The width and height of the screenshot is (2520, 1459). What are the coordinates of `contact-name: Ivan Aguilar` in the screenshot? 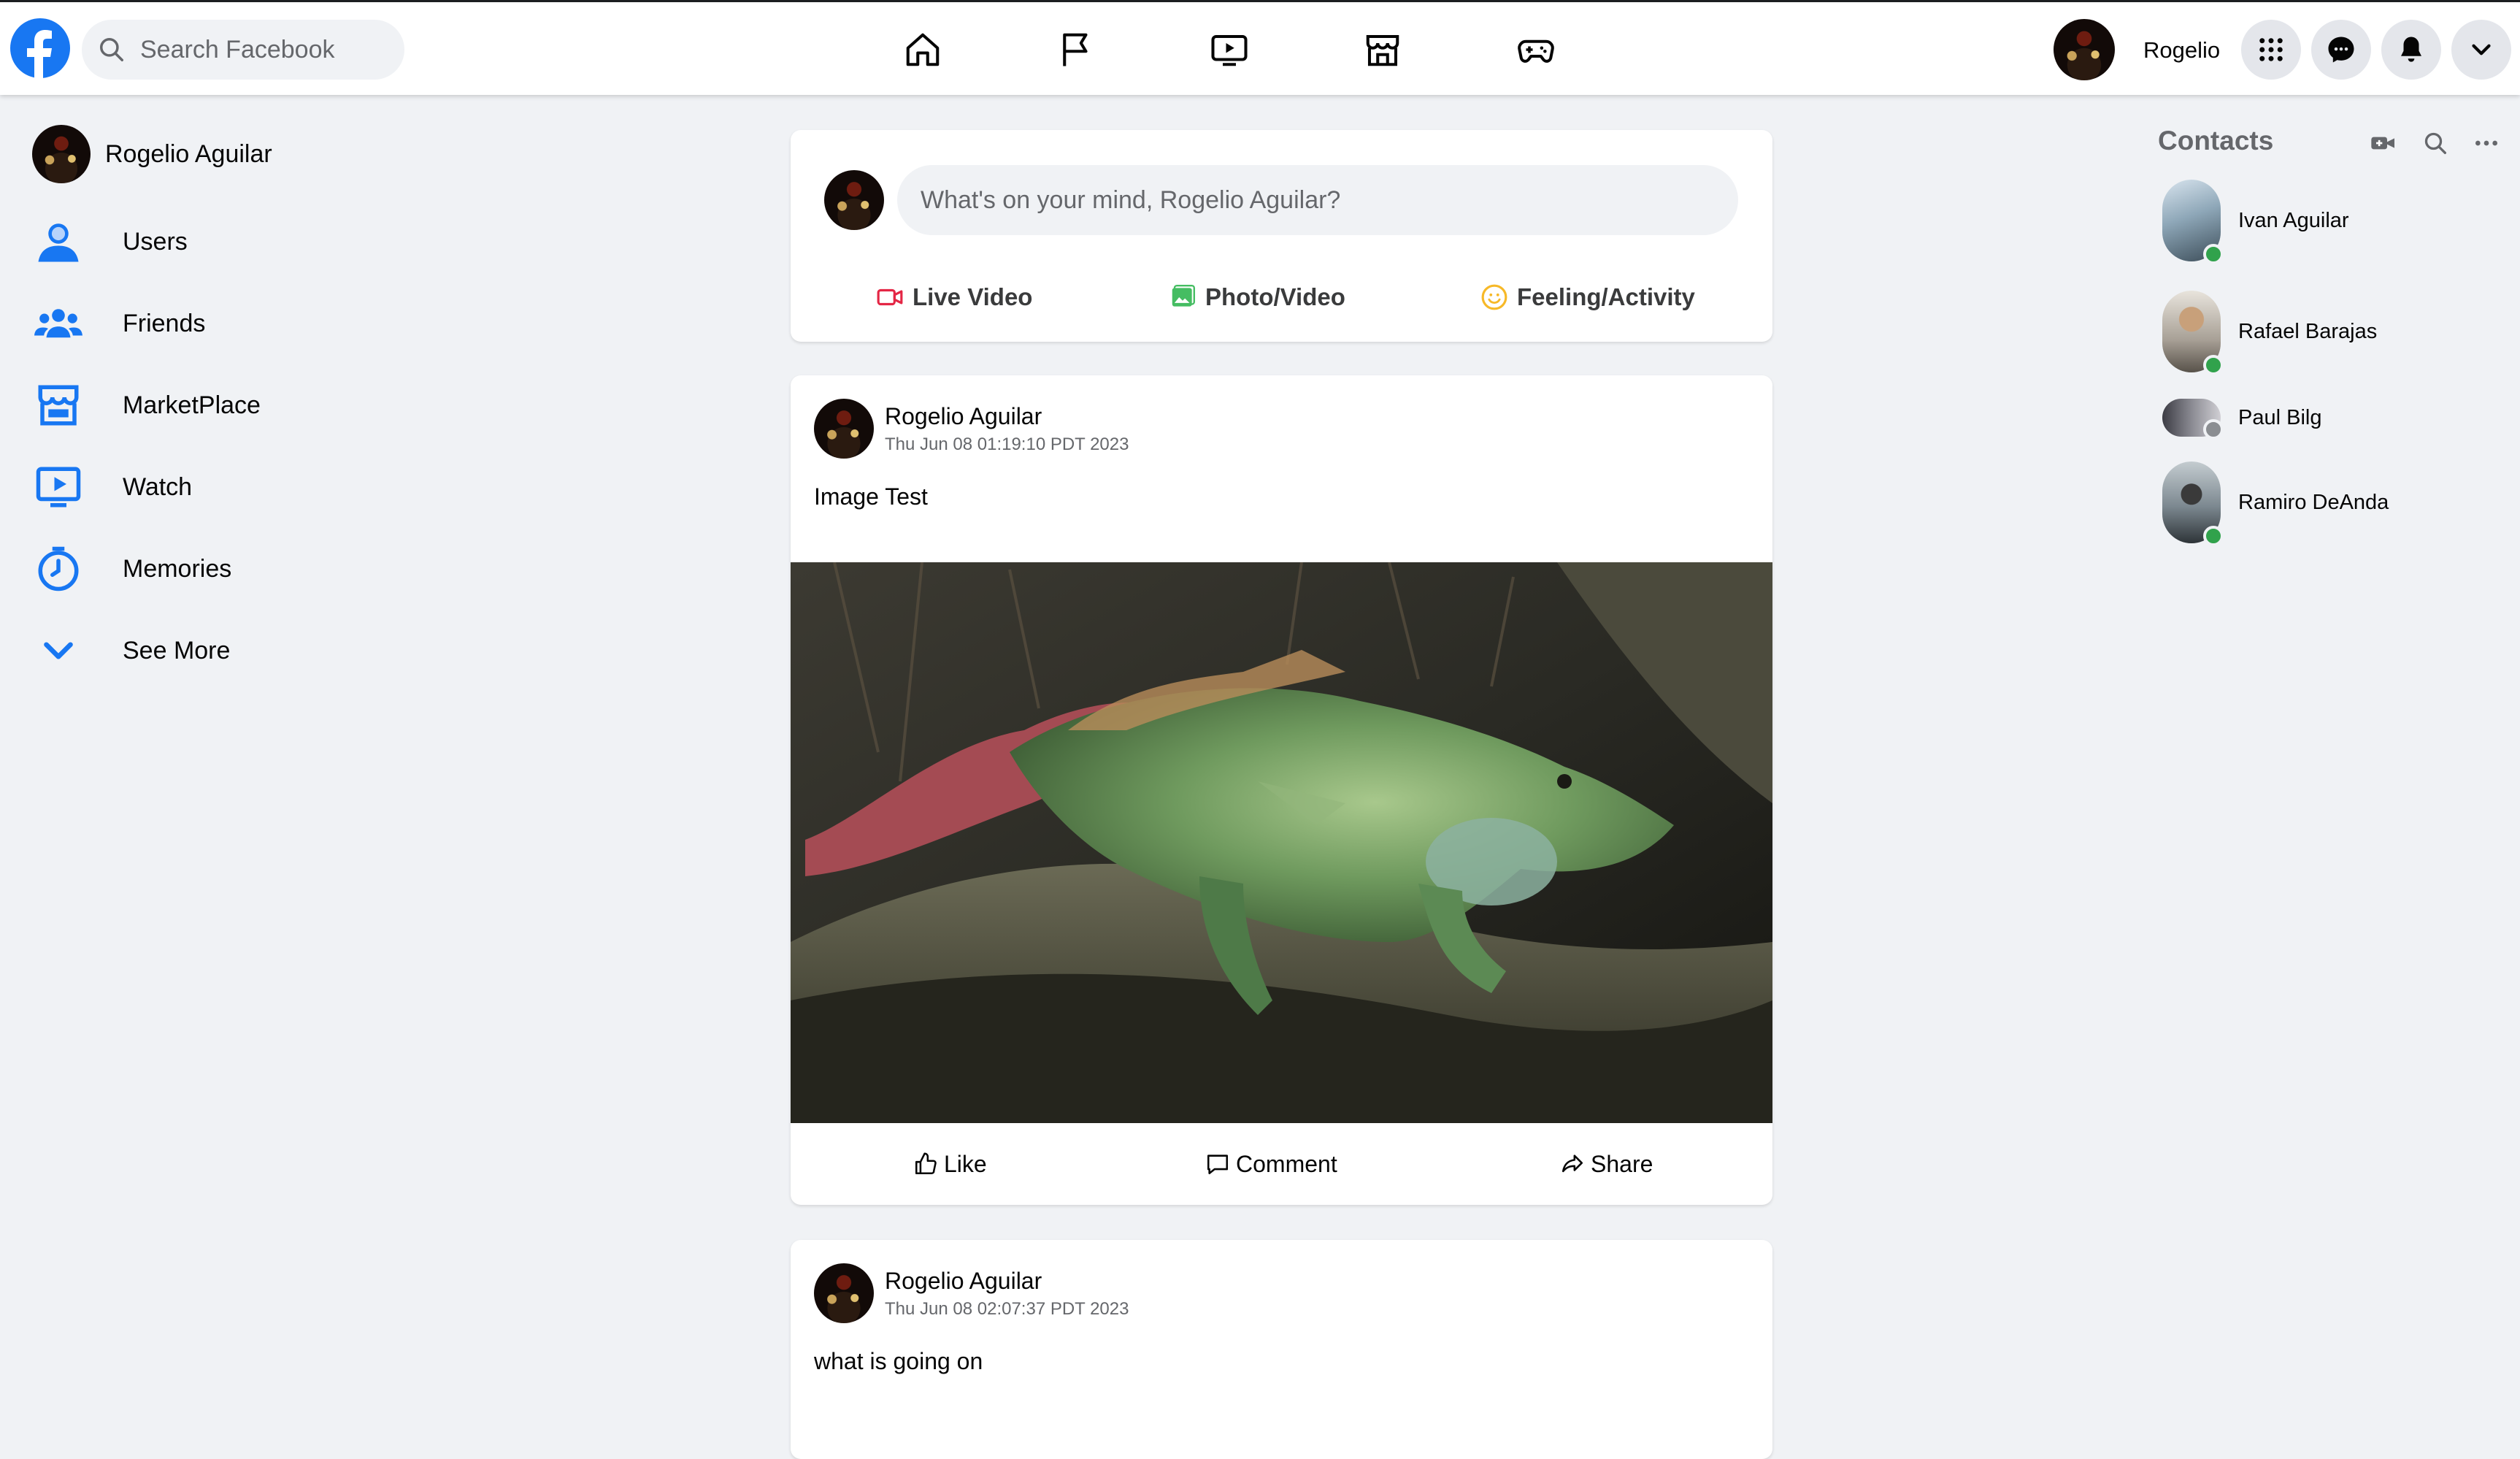 It's located at (2293, 220).